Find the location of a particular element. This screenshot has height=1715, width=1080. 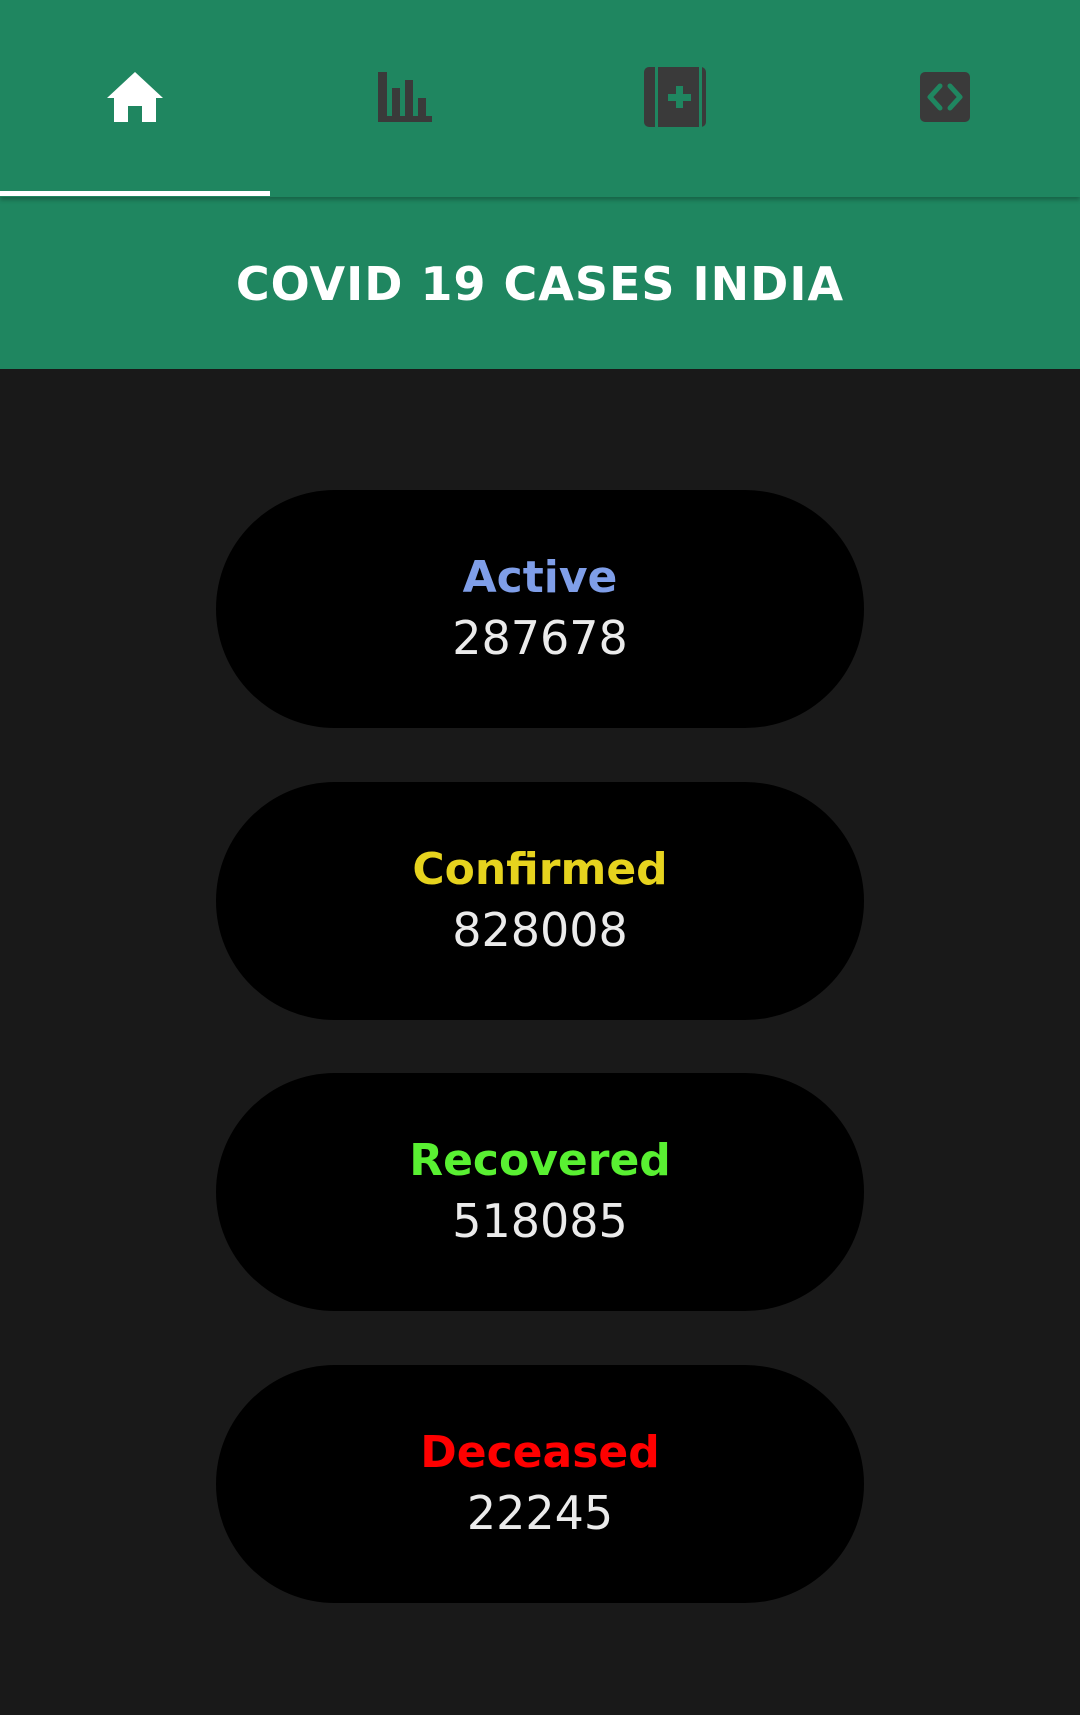

deceased-label: Deceased is located at coordinates (540, 1452).